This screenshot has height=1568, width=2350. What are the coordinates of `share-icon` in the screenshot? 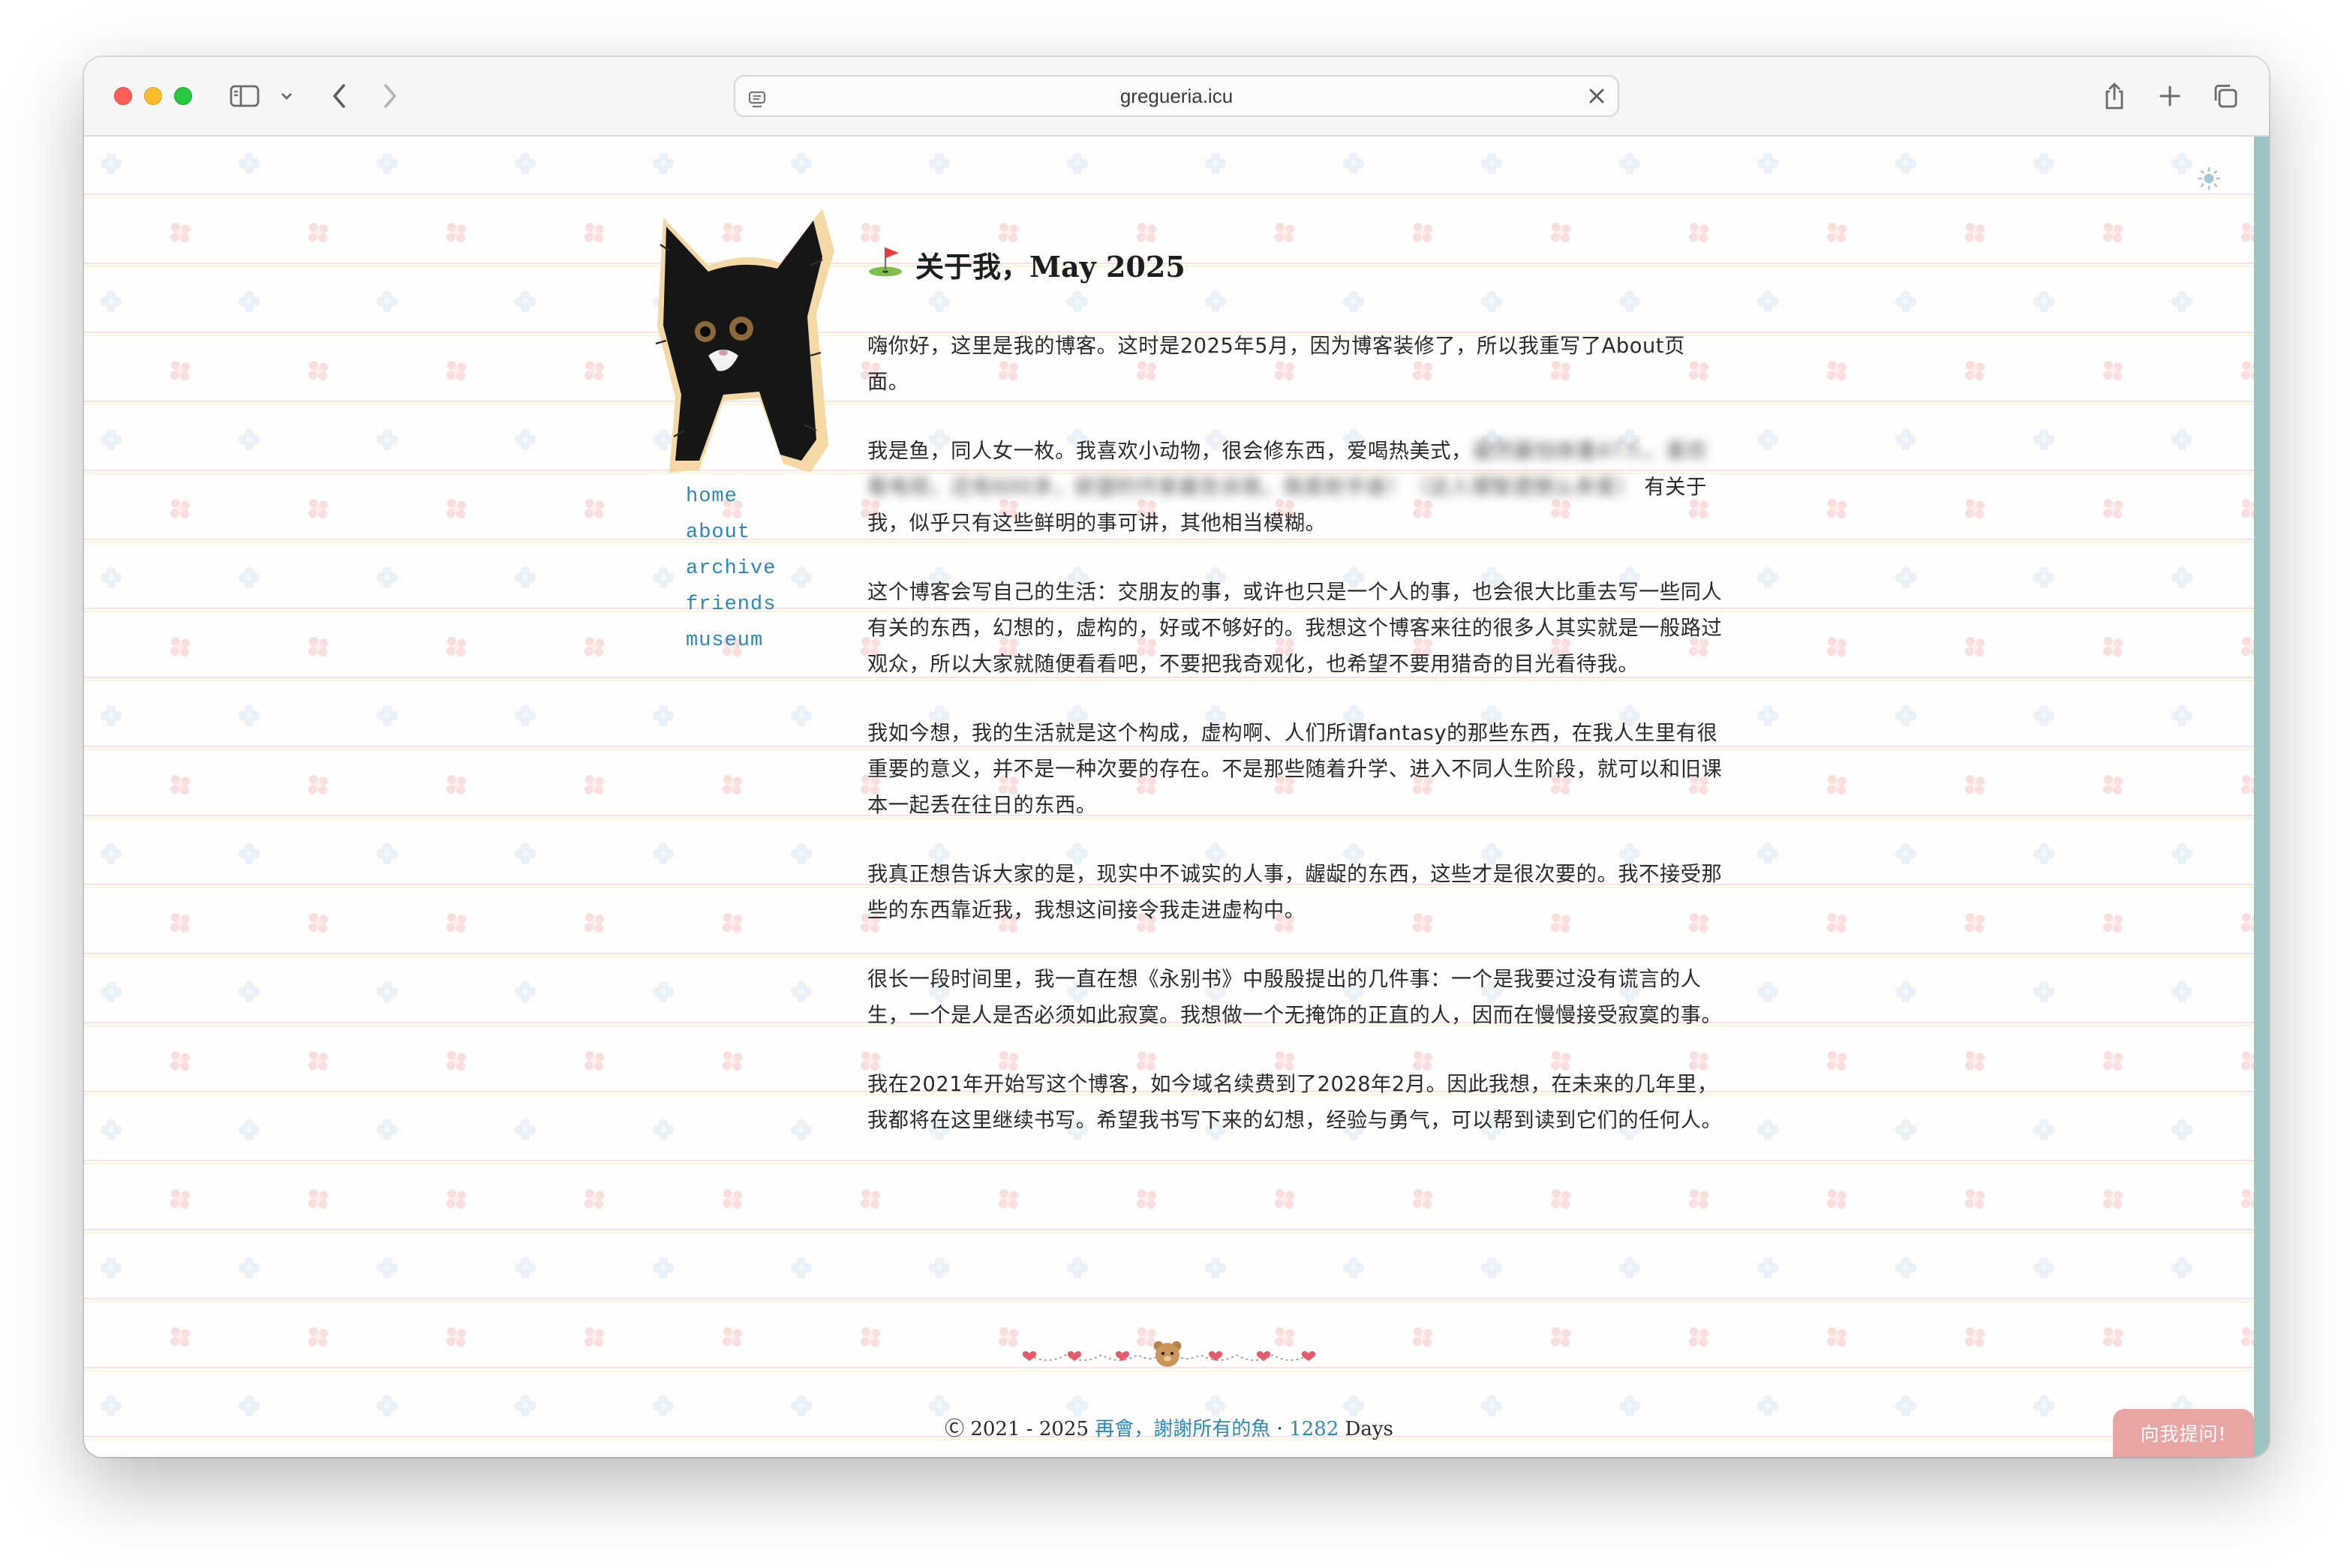 It's located at (2114, 96).